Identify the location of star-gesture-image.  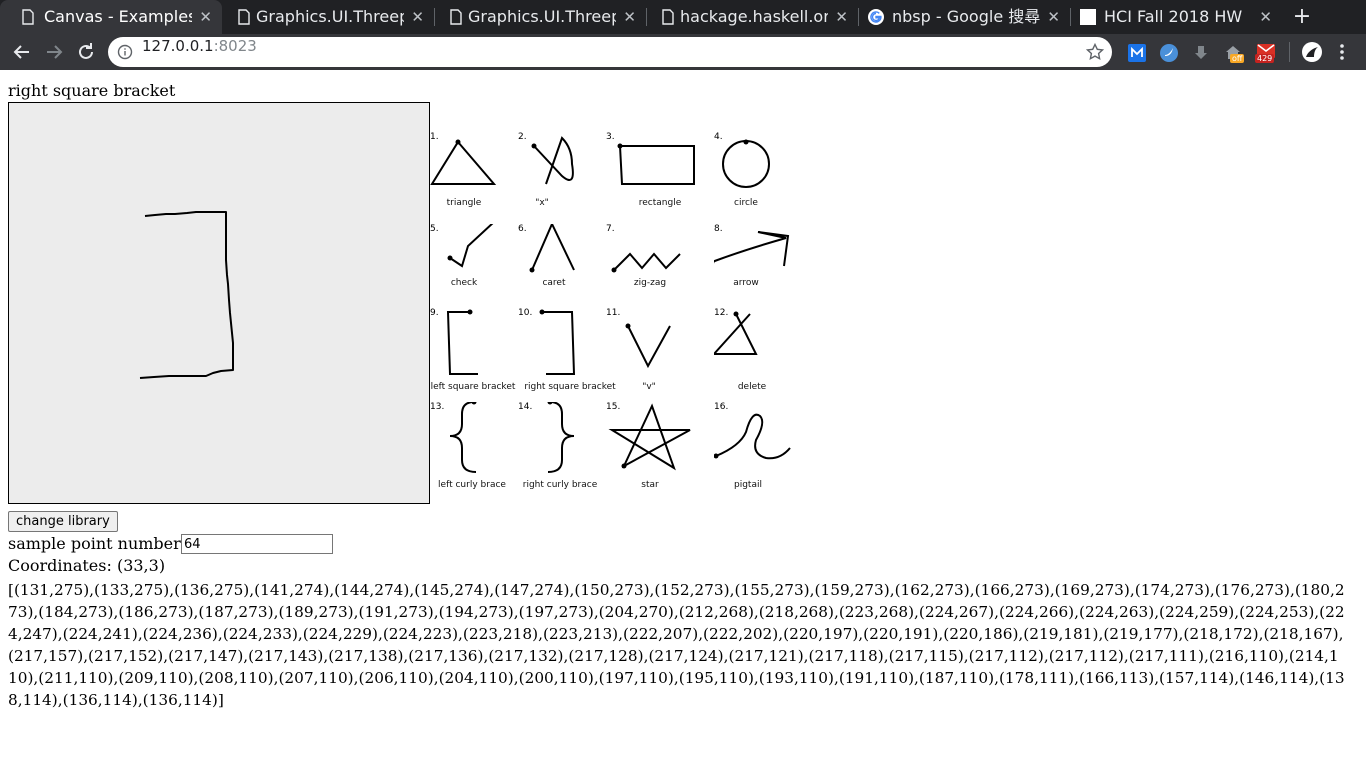
(649, 437).